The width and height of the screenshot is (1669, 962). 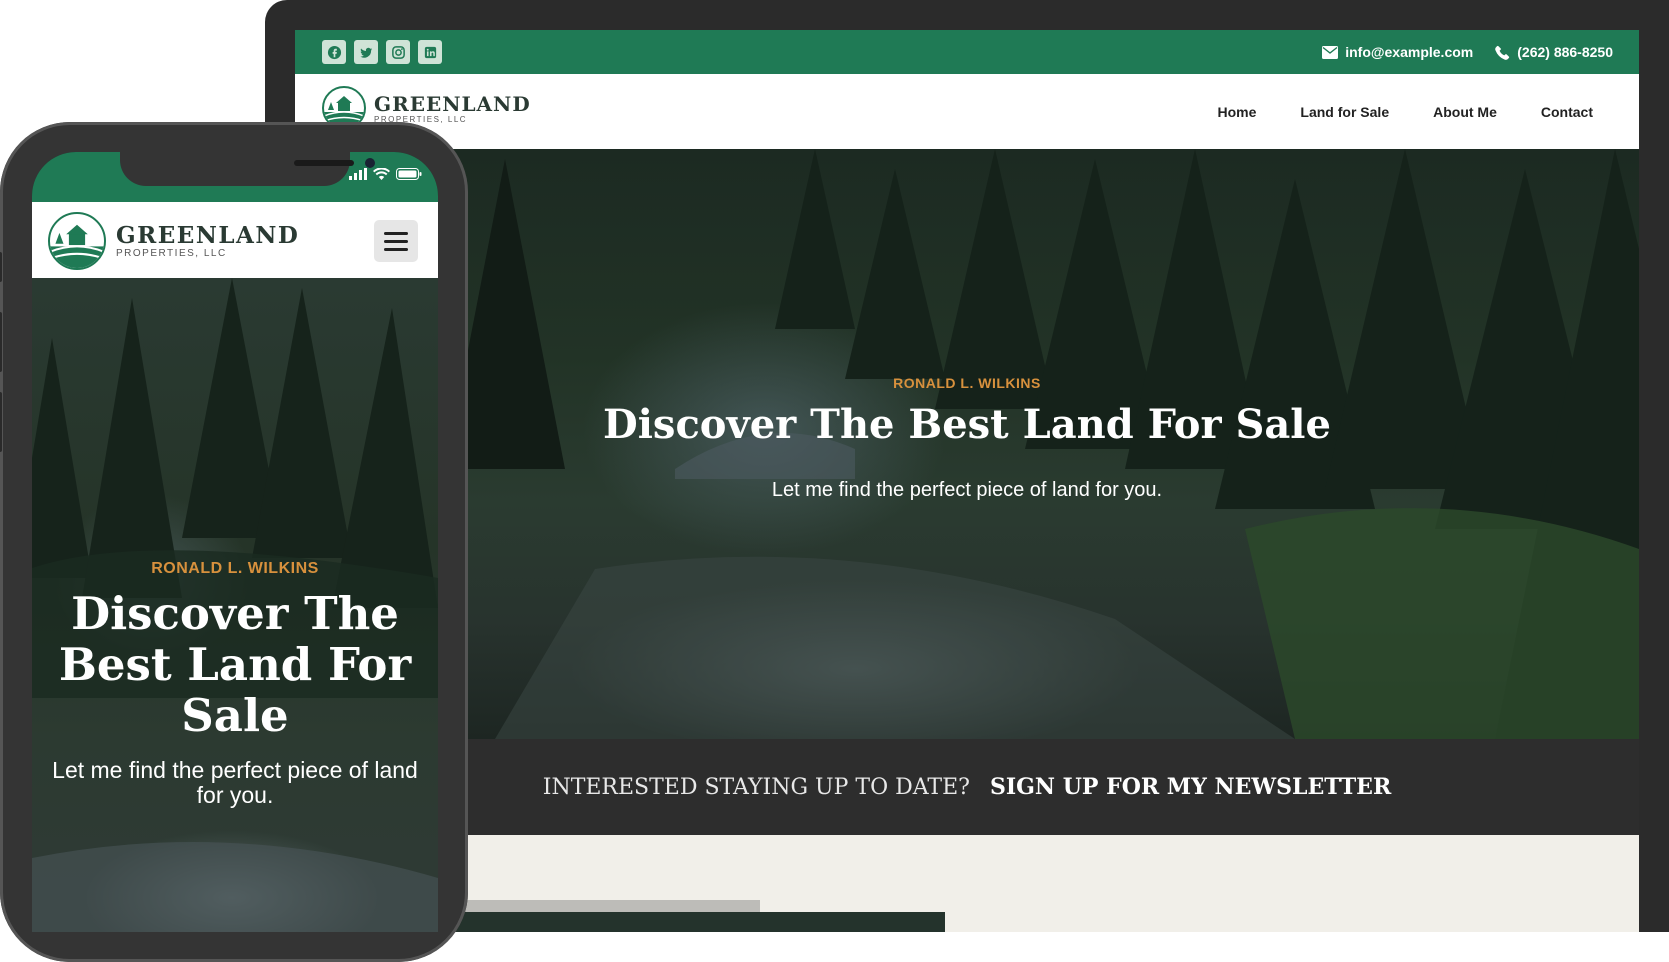 I want to click on battery-icon, so click(x=409, y=174).